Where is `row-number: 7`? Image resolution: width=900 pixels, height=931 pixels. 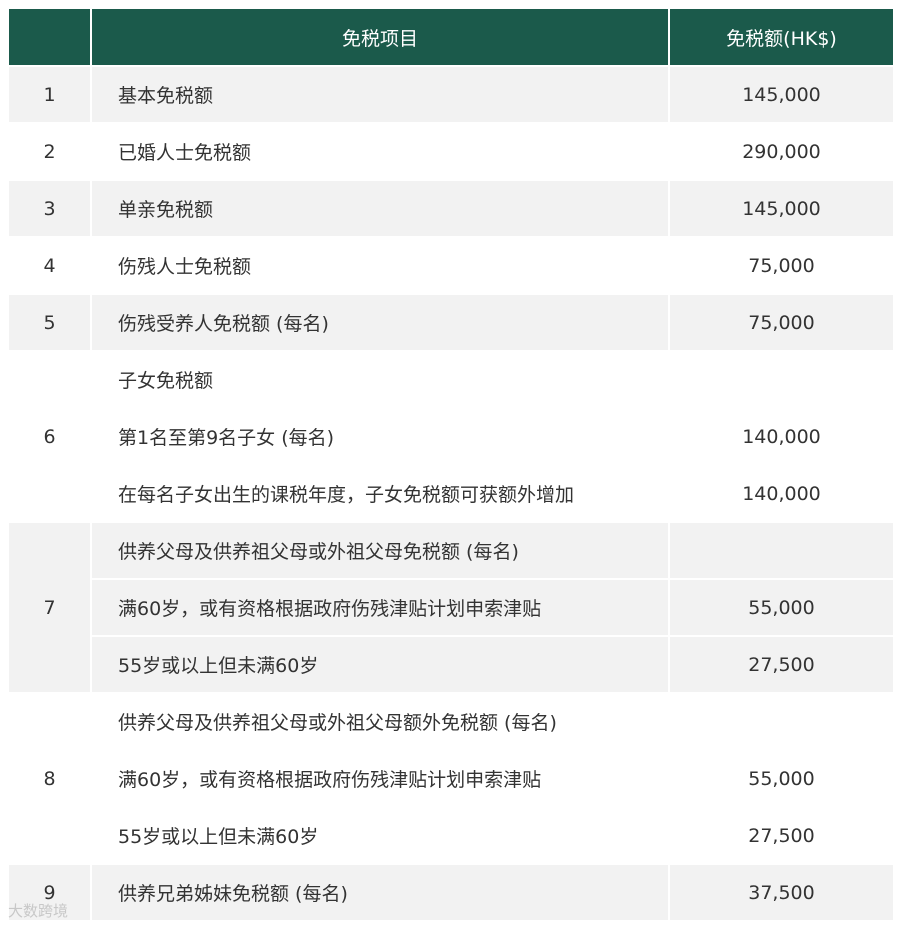 row-number: 7 is located at coordinates (49, 607).